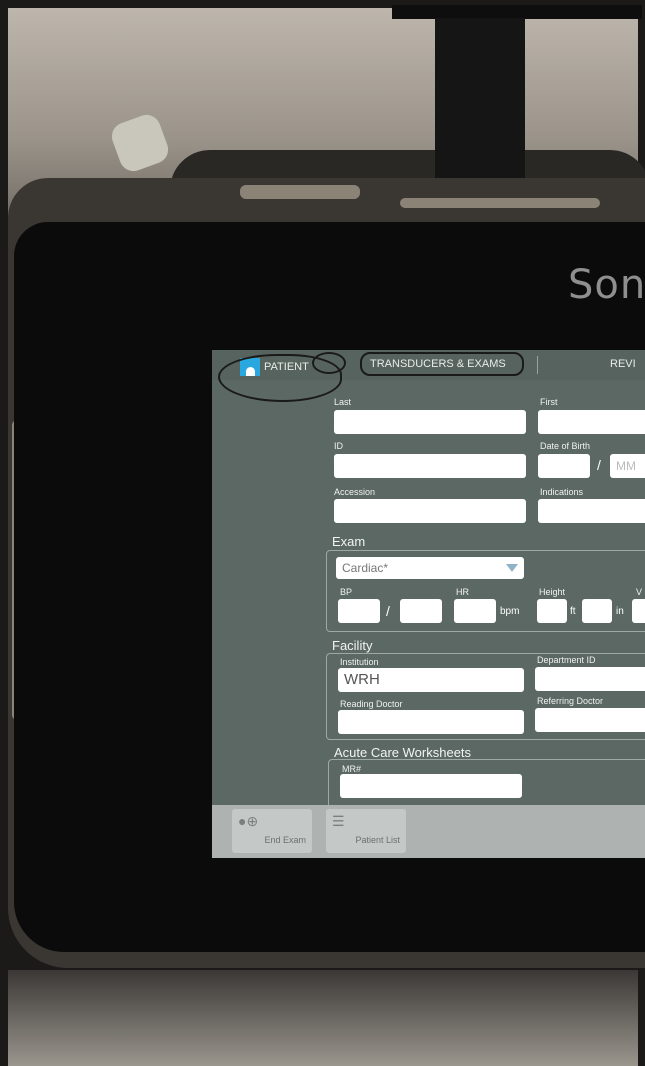 The width and height of the screenshot is (645, 1066). I want to click on department-id-input, so click(590, 679).